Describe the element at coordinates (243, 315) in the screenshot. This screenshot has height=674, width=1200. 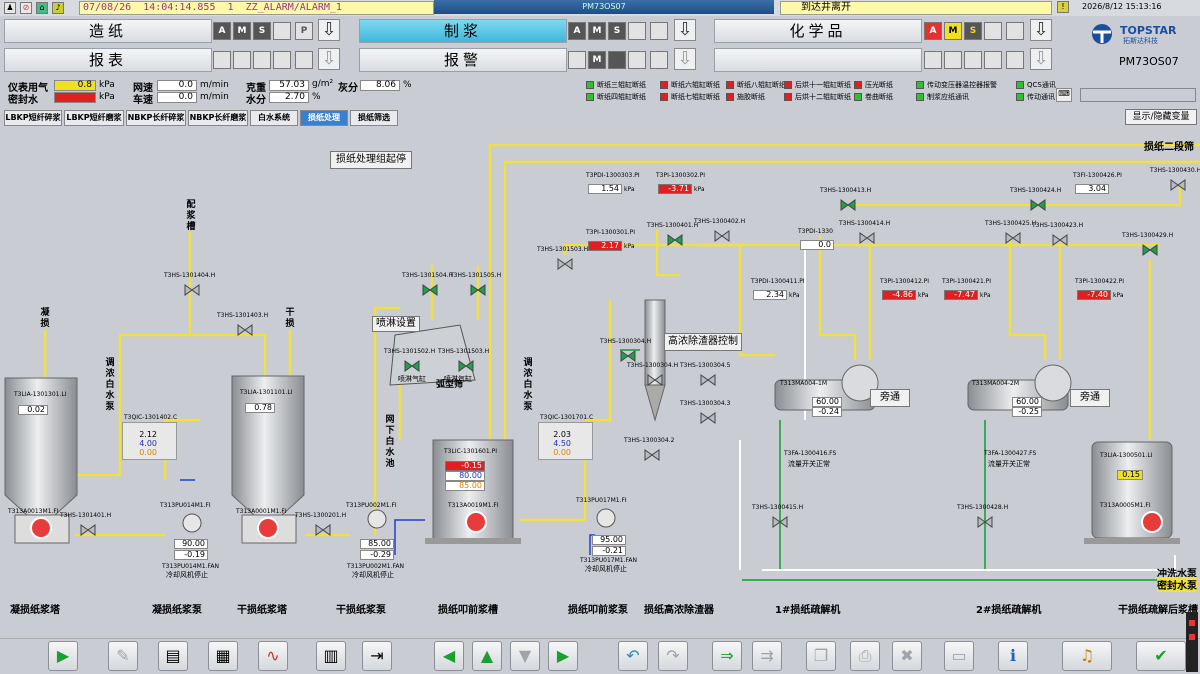
I see `valve-tag: T3HS-1301403.H` at that location.